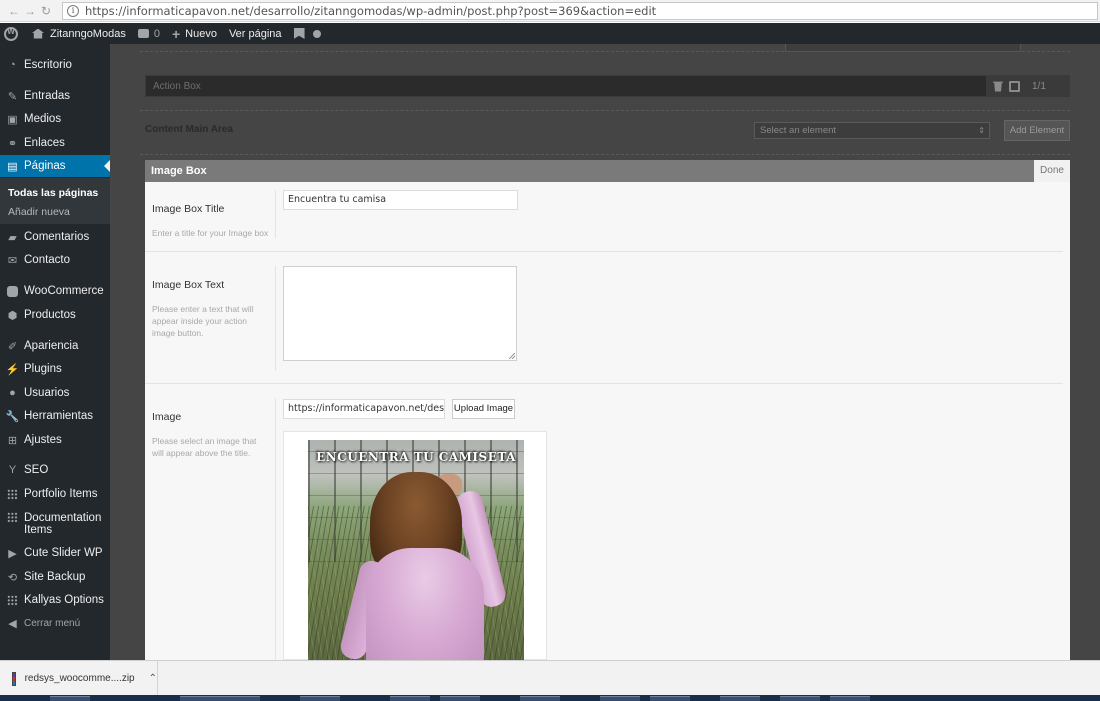 The image size is (1100, 701). What do you see at coordinates (255, 34) in the screenshot?
I see `view-page-link: Ver página` at bounding box center [255, 34].